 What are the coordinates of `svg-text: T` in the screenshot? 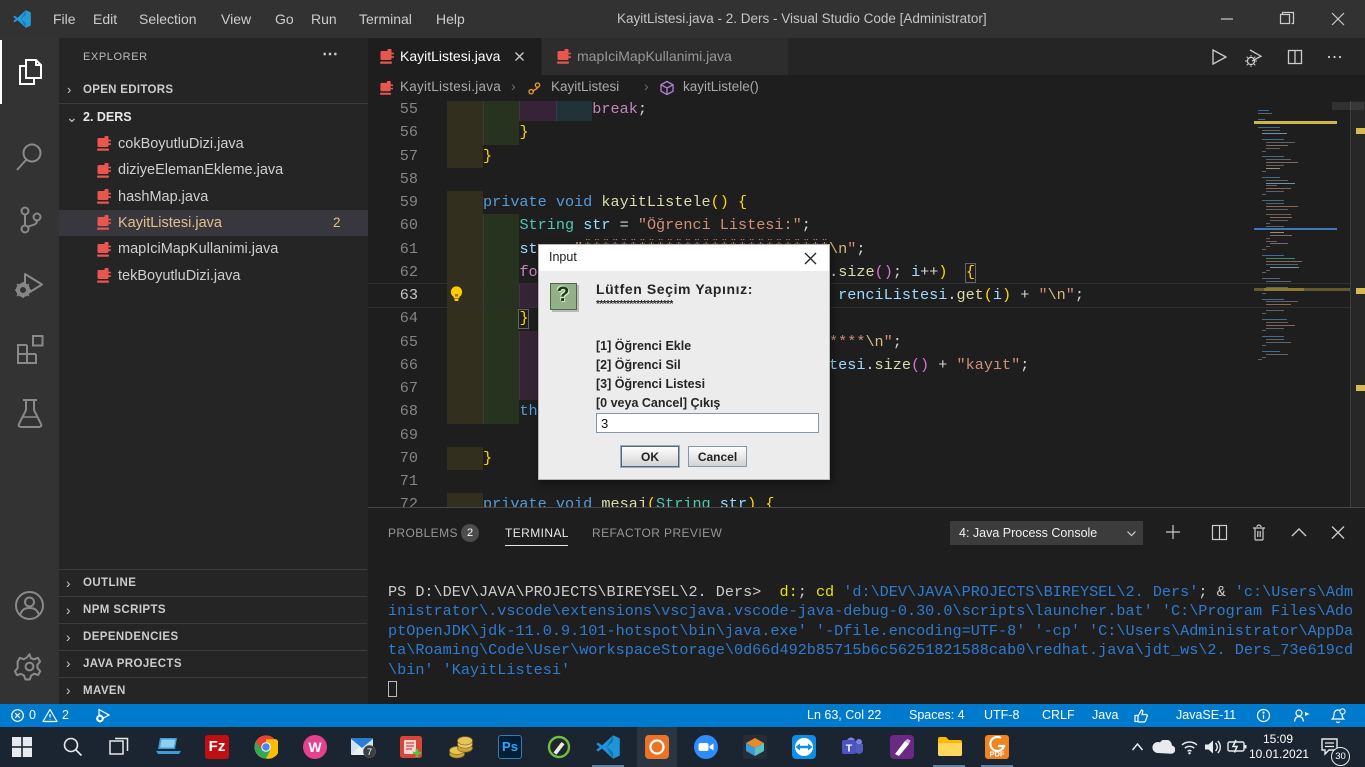 It's located at (849, 749).